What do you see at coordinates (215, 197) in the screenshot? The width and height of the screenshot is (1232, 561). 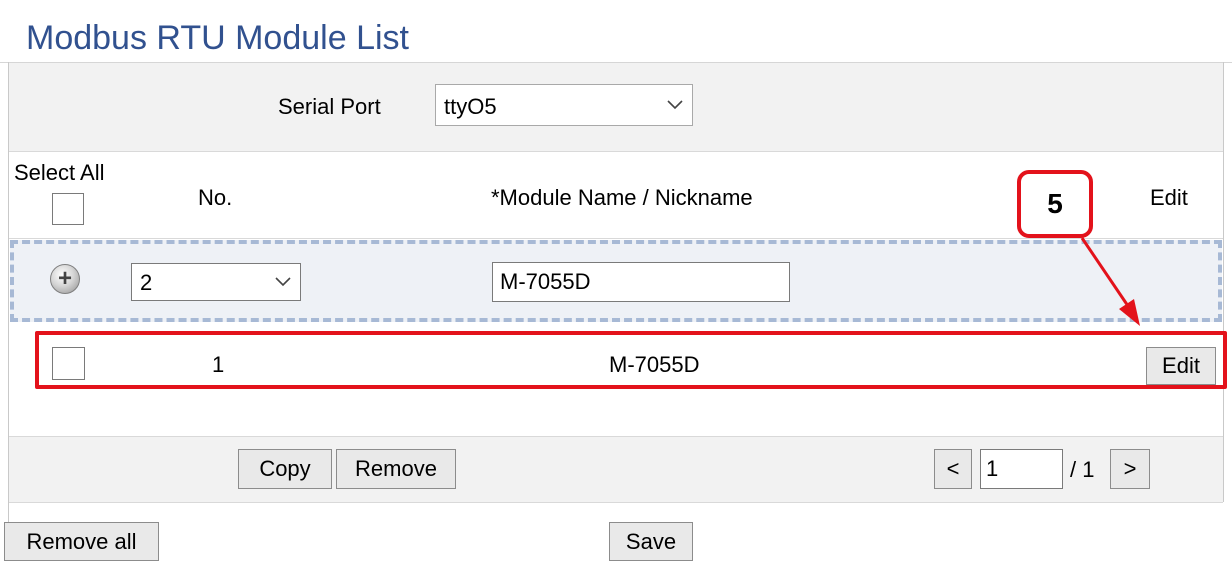 I see `column-header-no: No.` at bounding box center [215, 197].